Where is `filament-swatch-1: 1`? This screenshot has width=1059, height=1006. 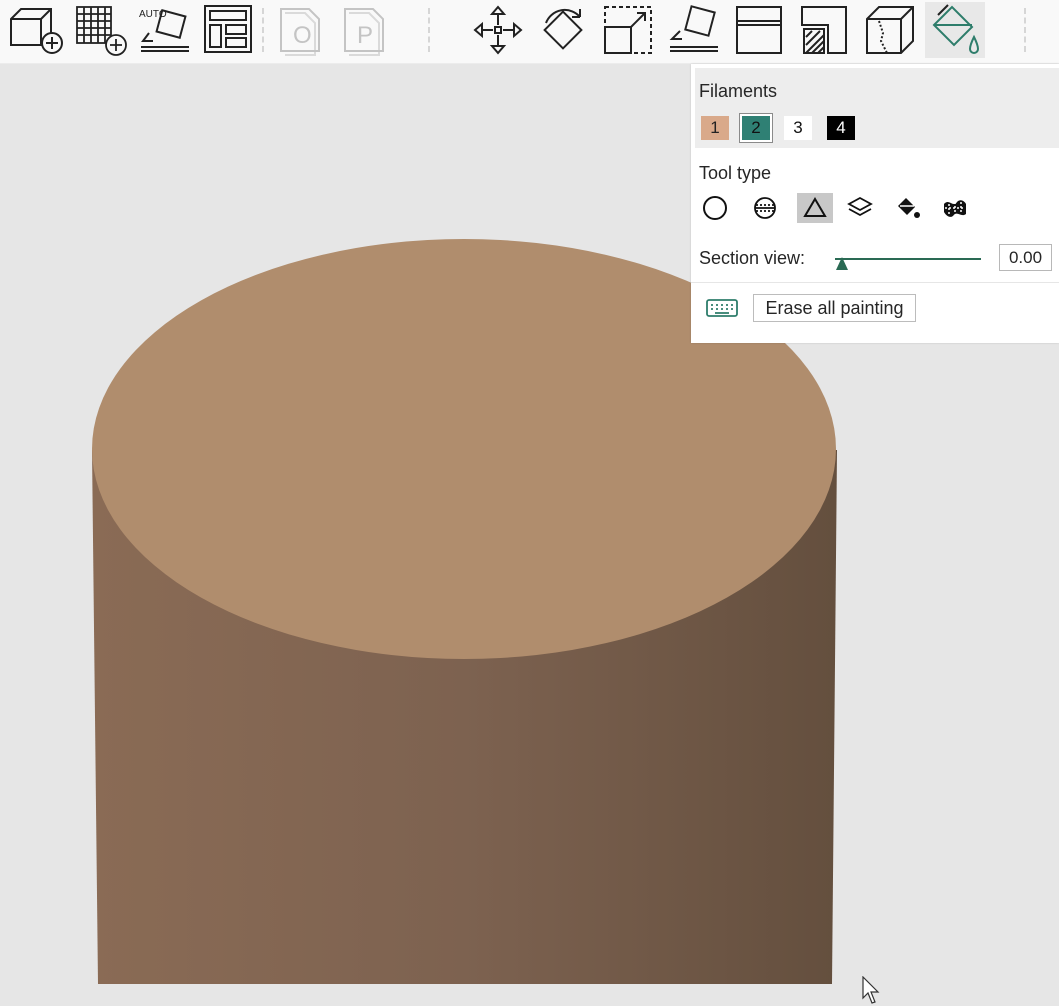 filament-swatch-1: 1 is located at coordinates (715, 128).